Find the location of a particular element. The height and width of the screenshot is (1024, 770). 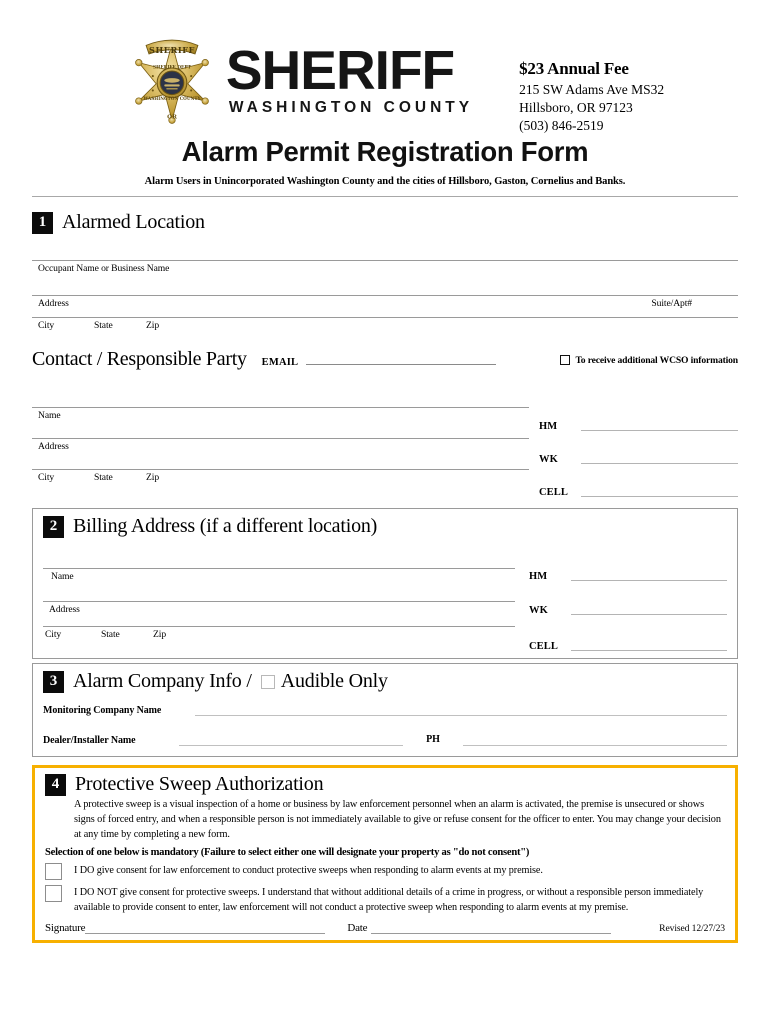

billing-name-label: Name is located at coordinates (62, 576).